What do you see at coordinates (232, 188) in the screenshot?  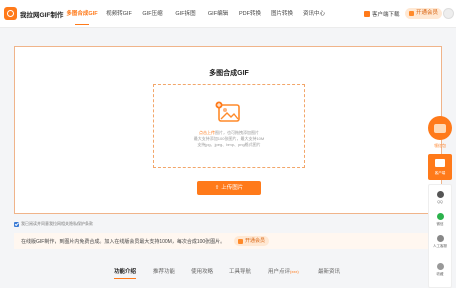 I see `upload-button-label: 上传图片` at bounding box center [232, 188].